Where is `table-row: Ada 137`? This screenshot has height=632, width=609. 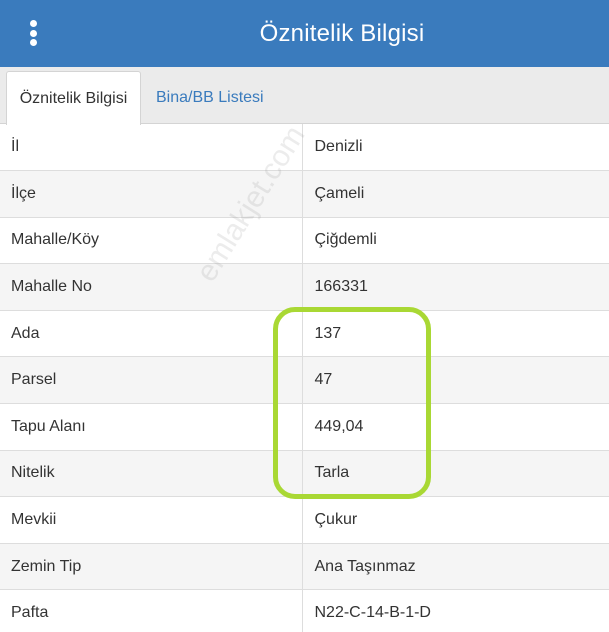 table-row: Ada 137 is located at coordinates (304, 334).